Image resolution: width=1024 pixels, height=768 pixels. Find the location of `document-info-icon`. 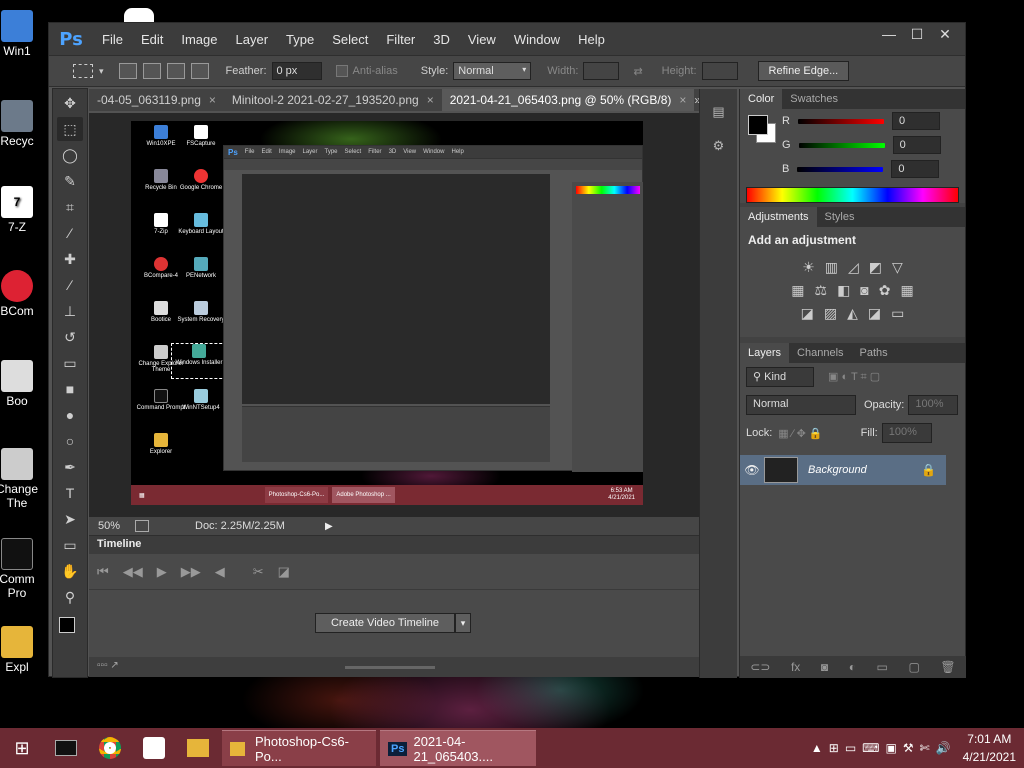

document-info-icon is located at coordinates (142, 526).